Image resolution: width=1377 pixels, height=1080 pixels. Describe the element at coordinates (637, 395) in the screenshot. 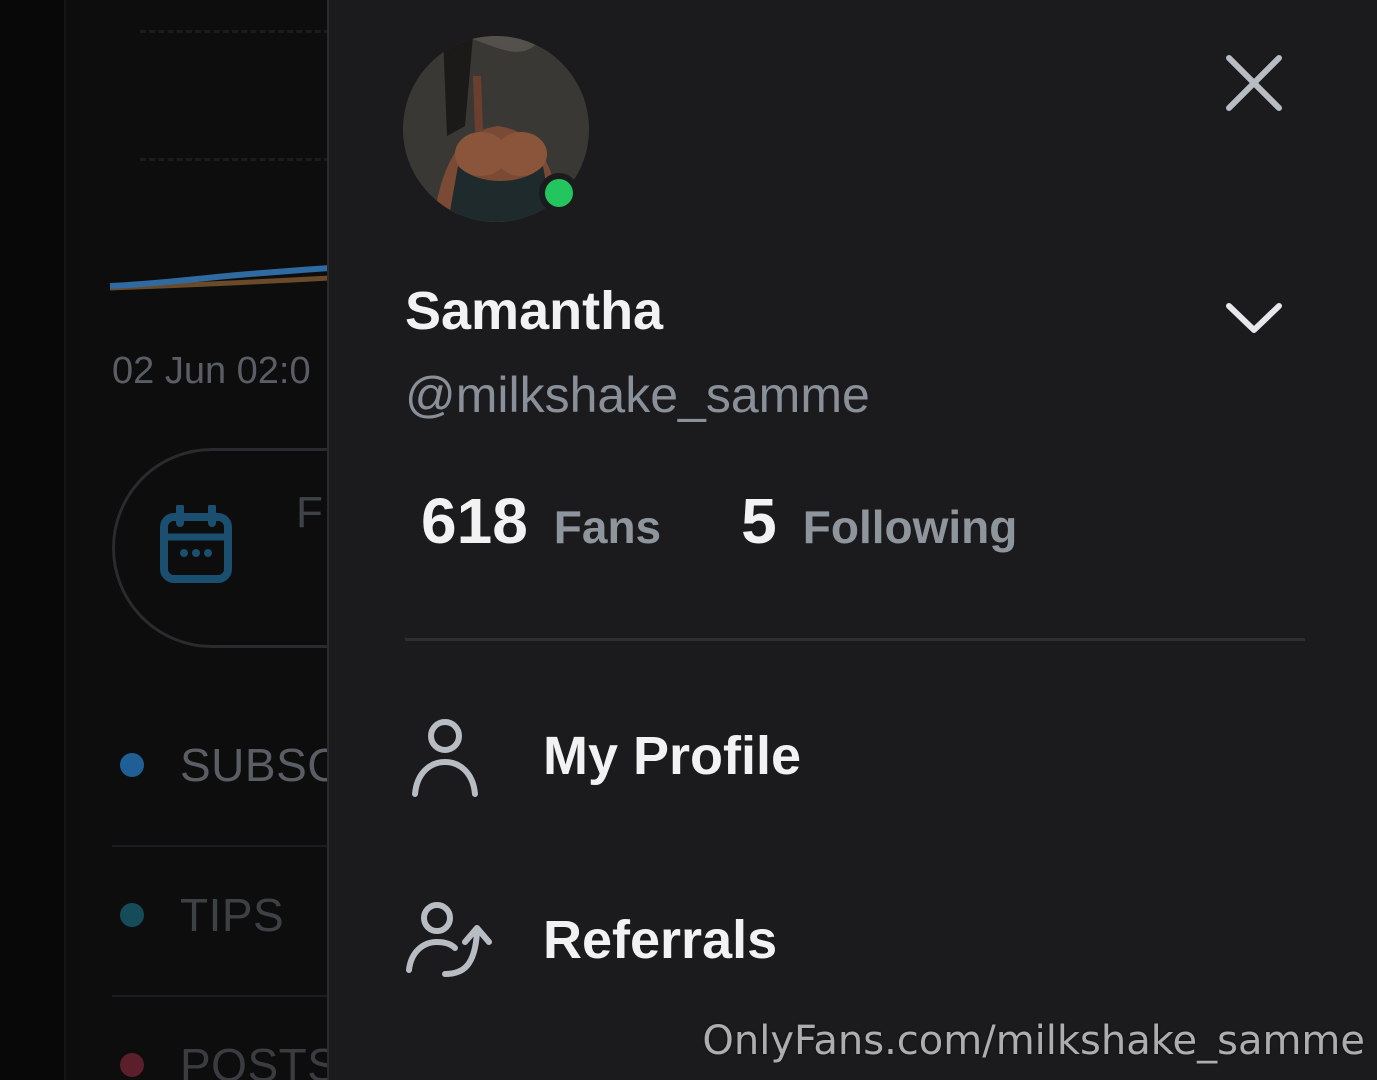

I see `profile-handle: @milkshake_samme` at that location.